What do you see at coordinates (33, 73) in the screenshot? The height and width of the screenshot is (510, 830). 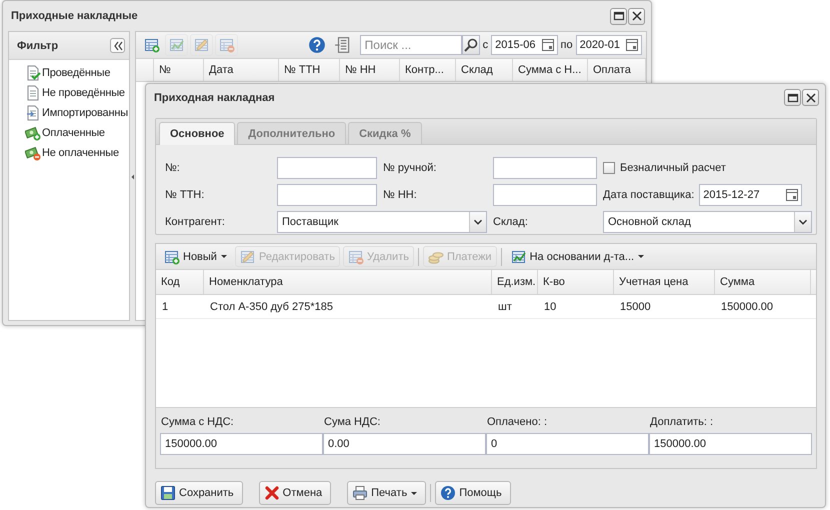 I see `document-check-icon` at bounding box center [33, 73].